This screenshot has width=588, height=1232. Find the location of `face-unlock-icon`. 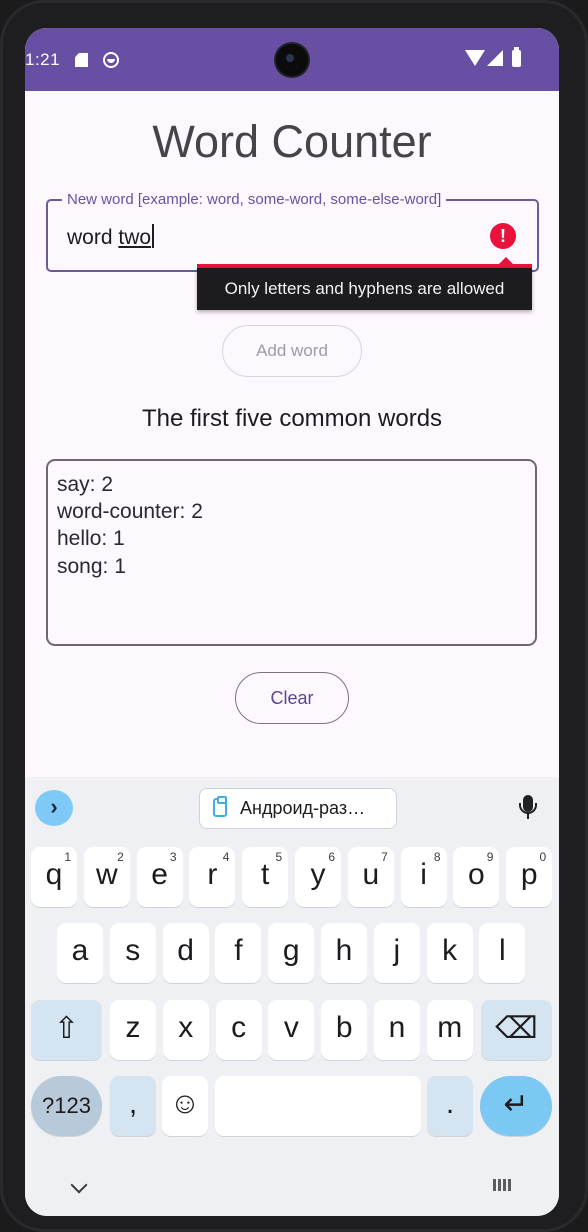

face-unlock-icon is located at coordinates (111, 60).